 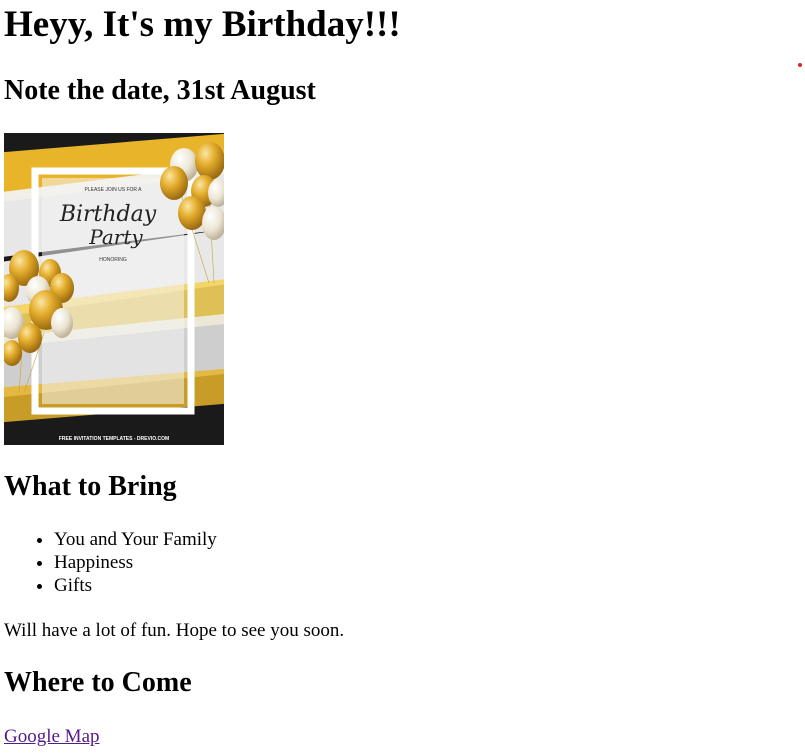 I want to click on date-heading: Note the date, 31st August, so click(x=160, y=90).